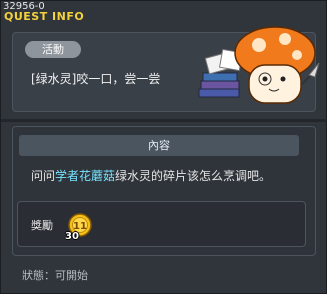 The width and height of the screenshot is (327, 294). Describe the element at coordinates (53, 49) in the screenshot. I see `quest-type-badge: 活動` at that location.